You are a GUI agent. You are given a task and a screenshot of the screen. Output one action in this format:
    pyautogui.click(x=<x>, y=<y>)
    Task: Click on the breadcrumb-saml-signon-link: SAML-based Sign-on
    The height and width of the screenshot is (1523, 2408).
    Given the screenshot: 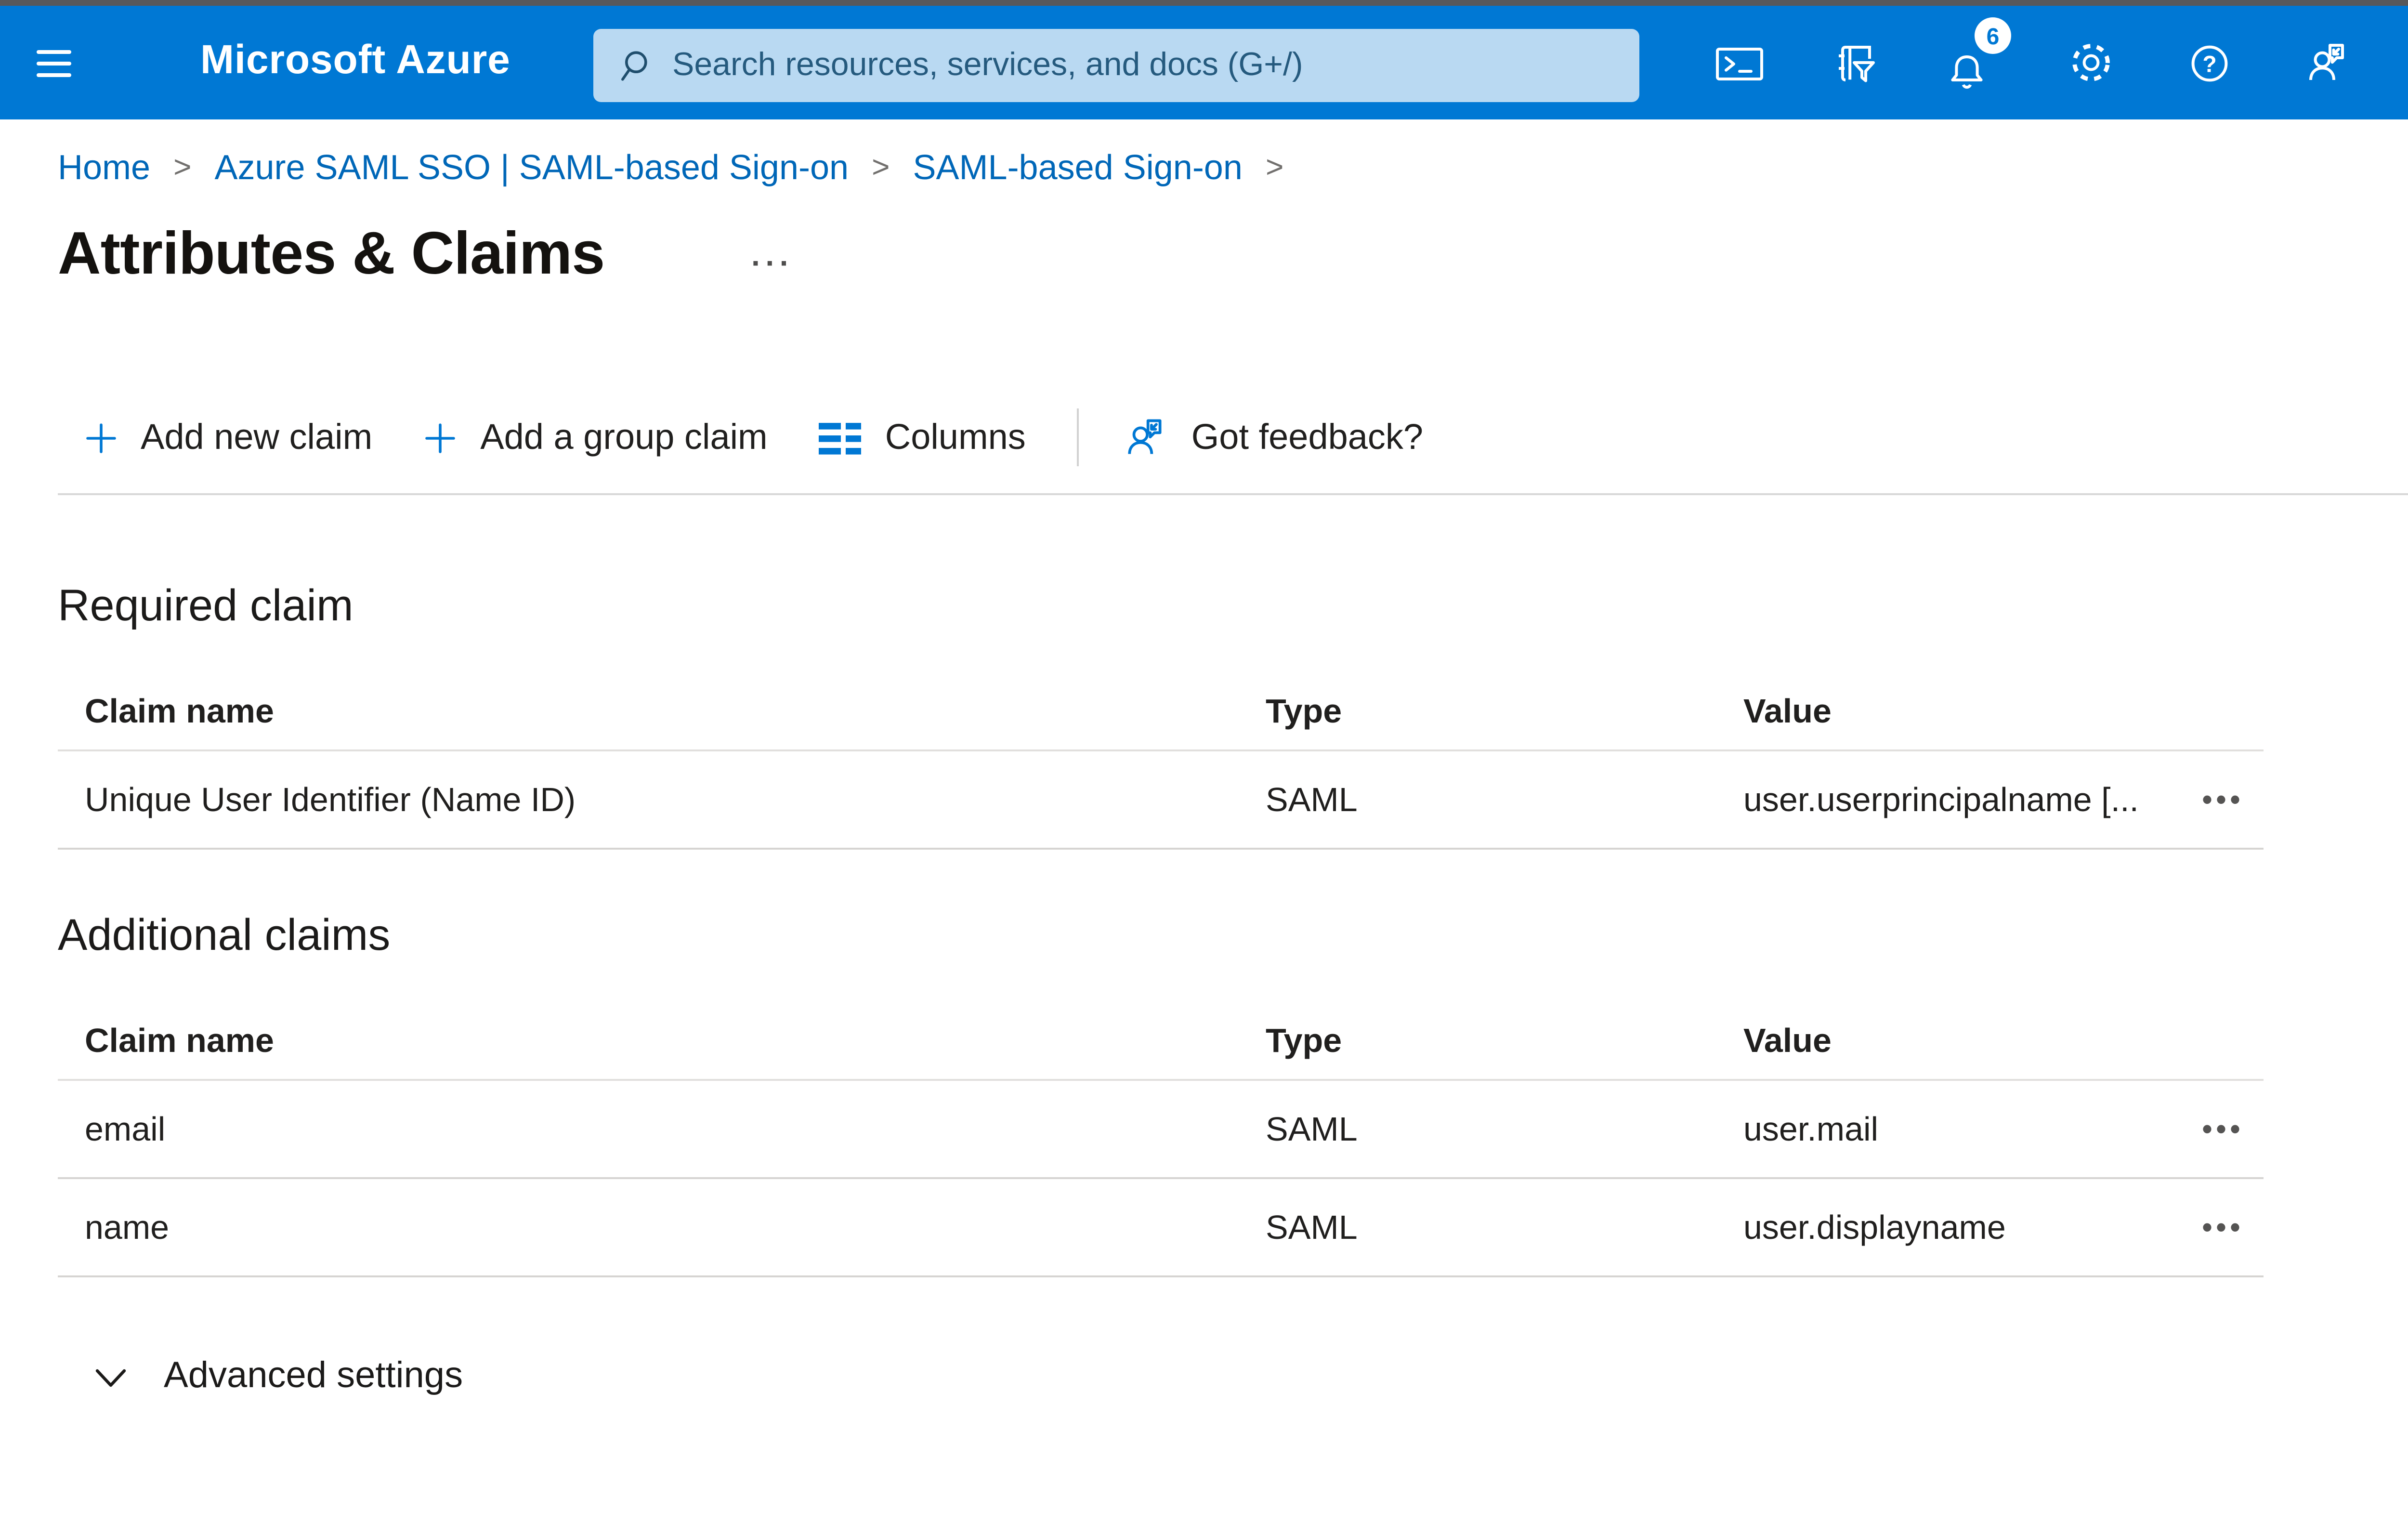 What is the action you would take?
    pyautogui.click(x=1078, y=168)
    